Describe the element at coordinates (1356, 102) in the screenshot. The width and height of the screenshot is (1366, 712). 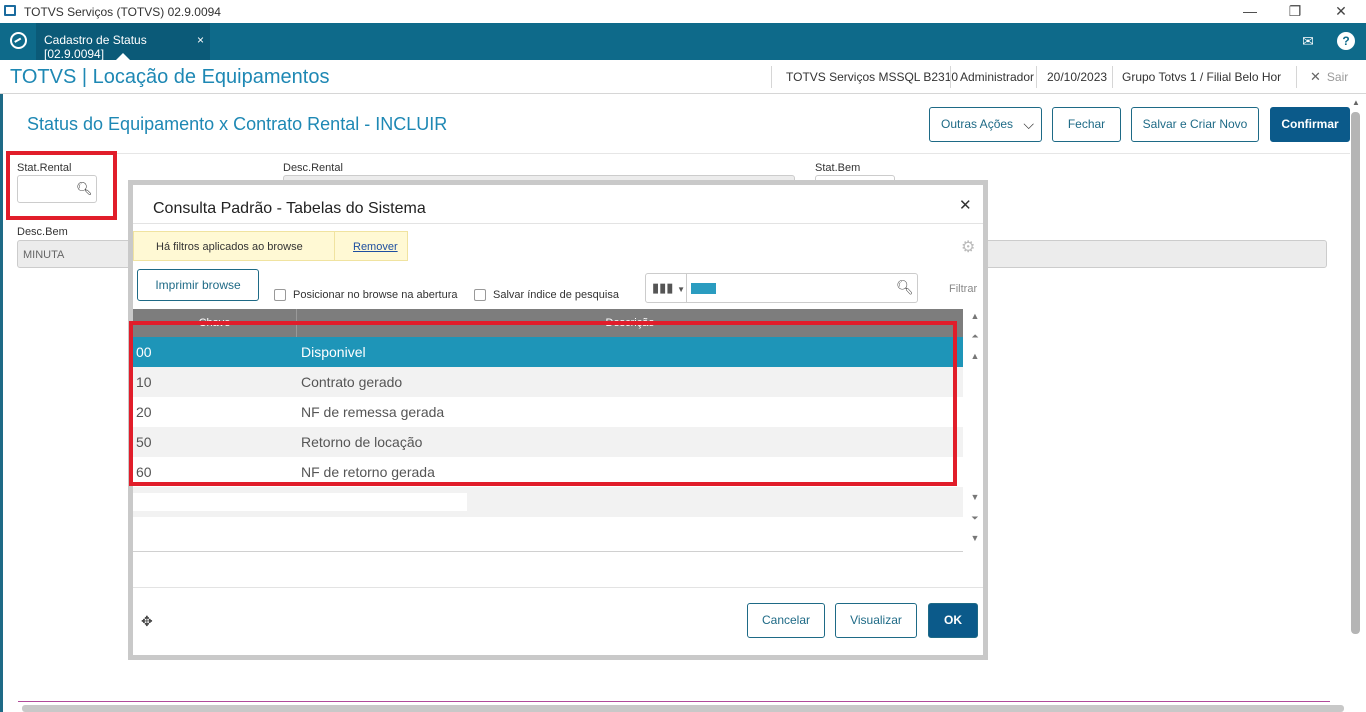
I see `scroll-up-icon: ▲` at that location.